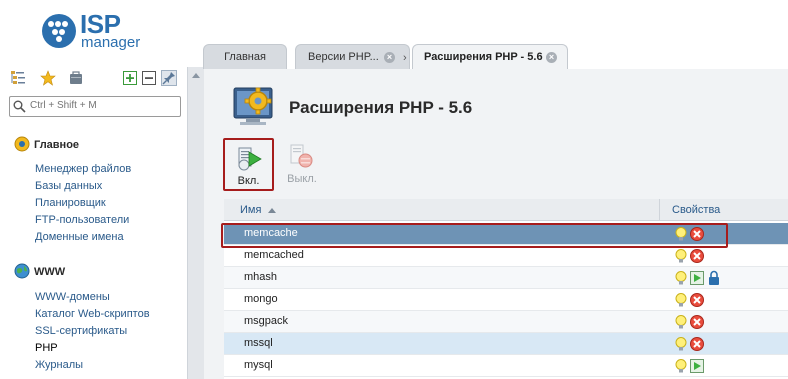 This screenshot has height=379, width=788. Describe the element at coordinates (56, 145) in the screenshot. I see `nav-group-main: Главное` at that location.